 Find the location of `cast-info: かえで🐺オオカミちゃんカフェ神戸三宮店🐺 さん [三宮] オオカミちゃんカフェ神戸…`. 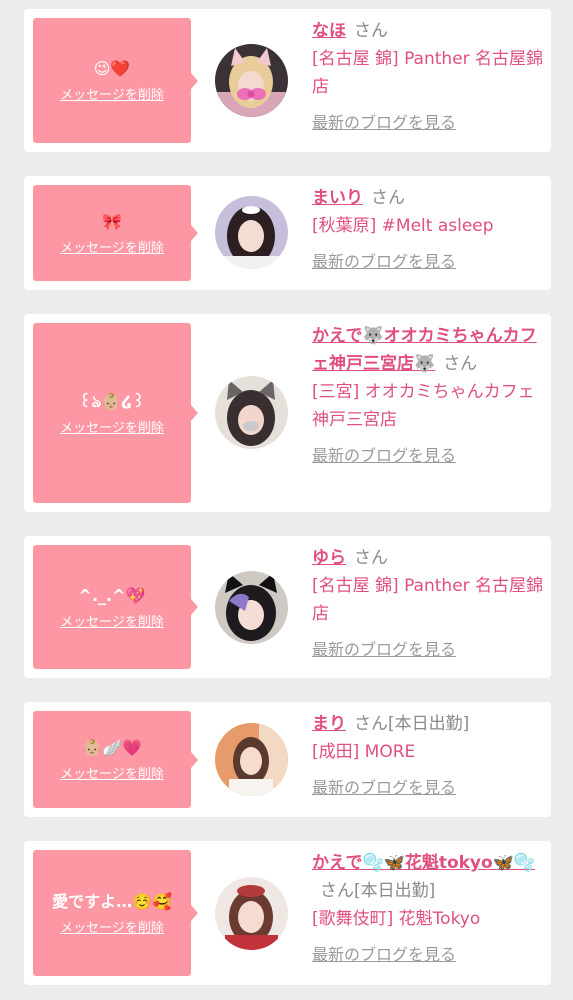

cast-info: かえで🐺オオカミちゃんカフェ神戸三宮店🐺 さん [三宮] オオカミちゃんカフェ神戸… is located at coordinates (428, 394).